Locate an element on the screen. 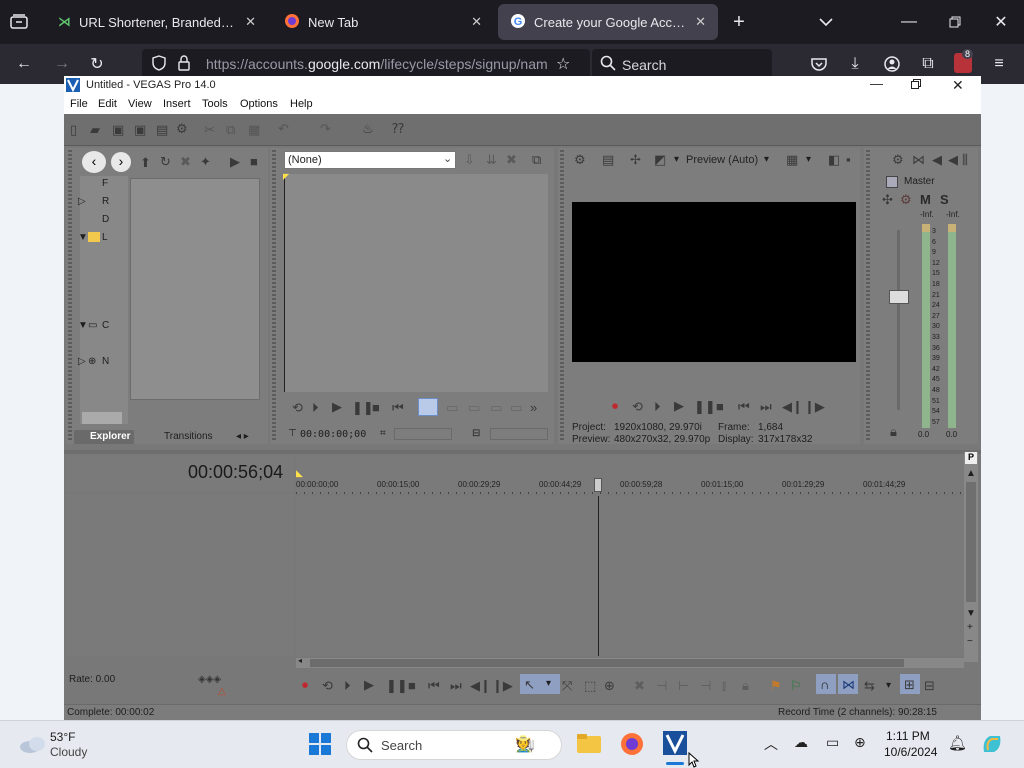 The width and height of the screenshot is (1024, 768). horizontal-scrollbar: ◂ is located at coordinates (630, 662).